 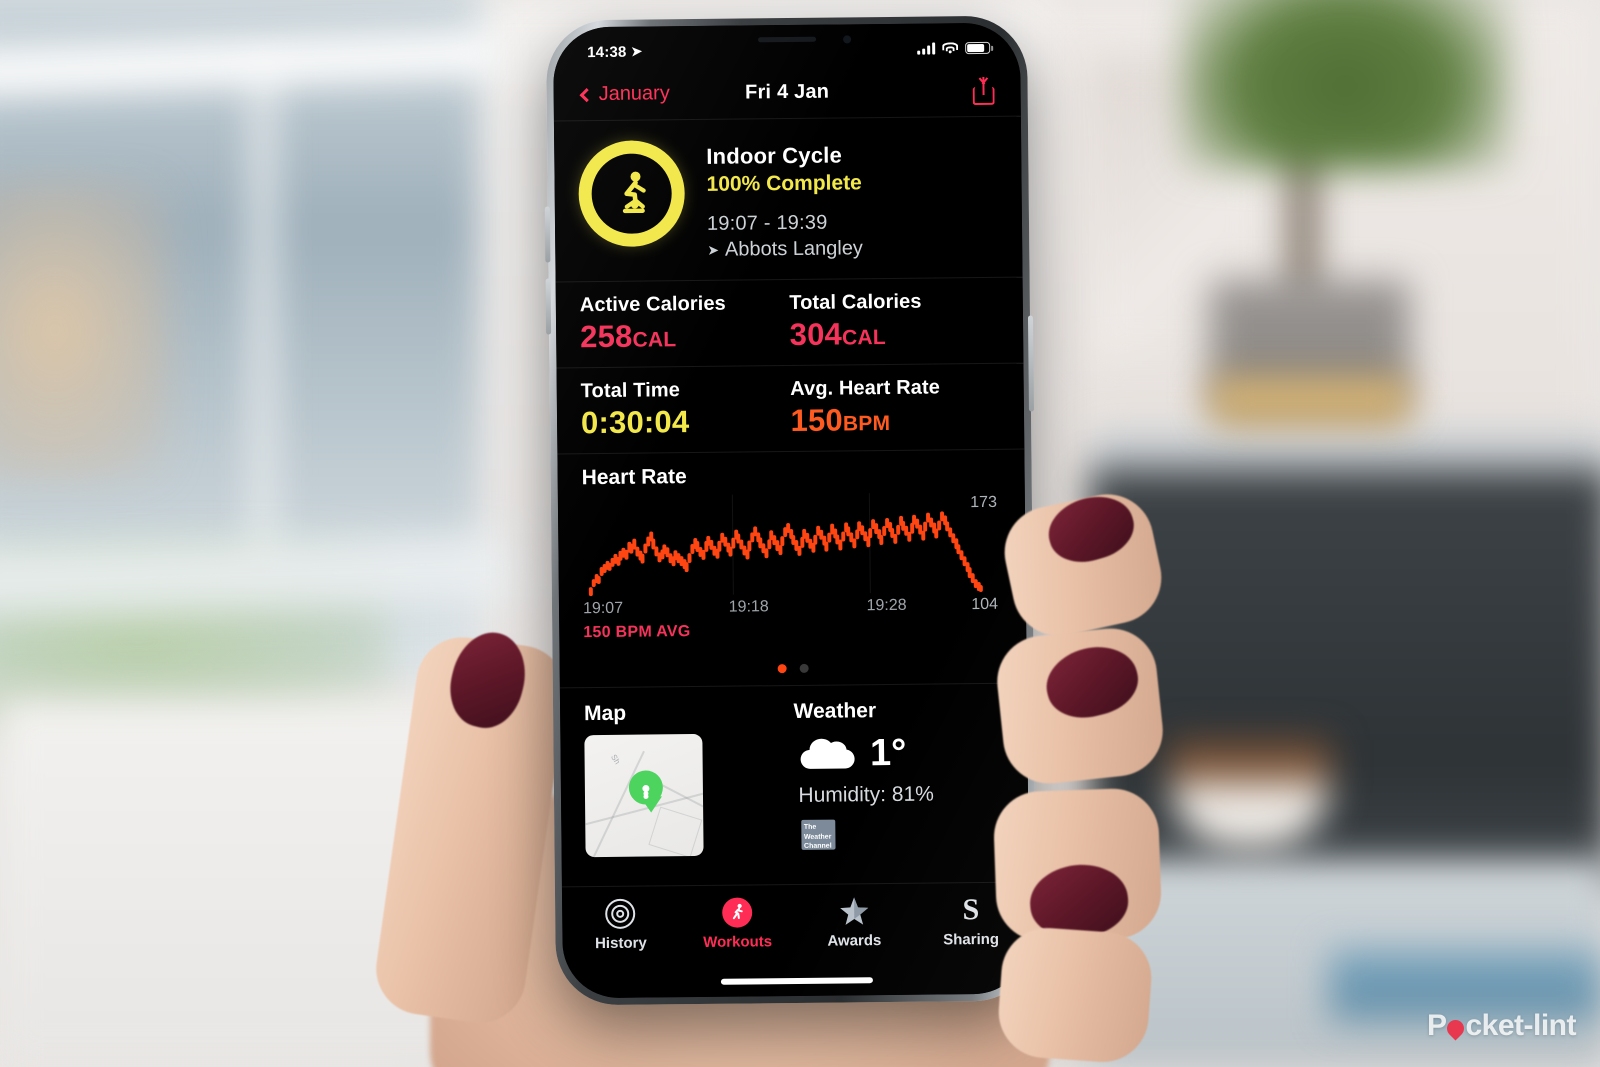 I want to click on tab-history: History, so click(x=620, y=925).